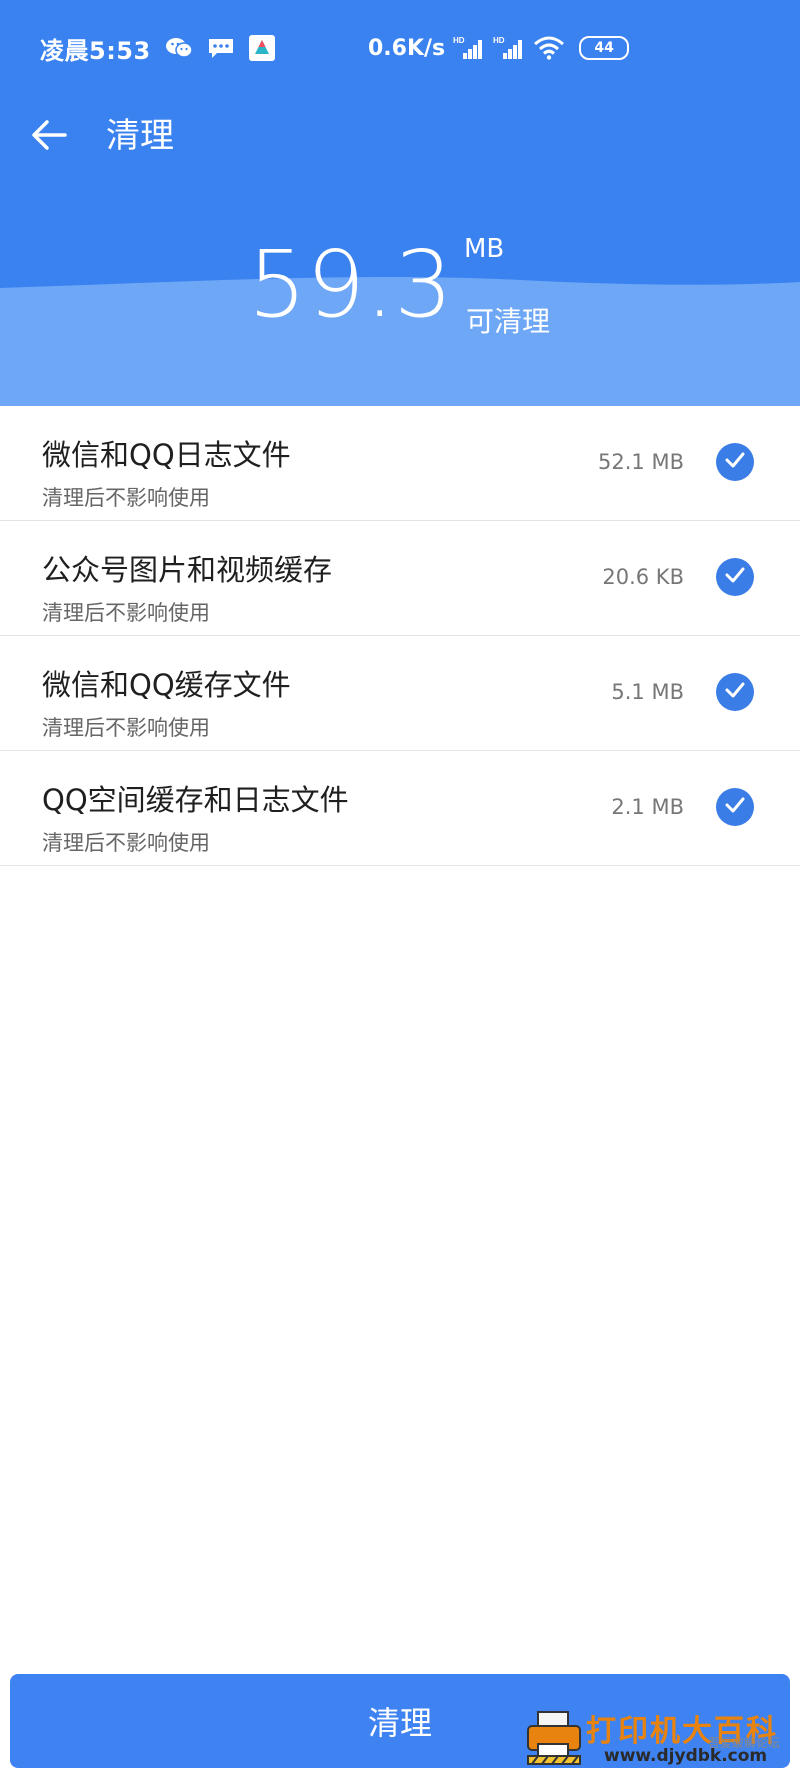  Describe the element at coordinates (407, 48) in the screenshot. I see `network-speed: 0.6K/s` at that location.